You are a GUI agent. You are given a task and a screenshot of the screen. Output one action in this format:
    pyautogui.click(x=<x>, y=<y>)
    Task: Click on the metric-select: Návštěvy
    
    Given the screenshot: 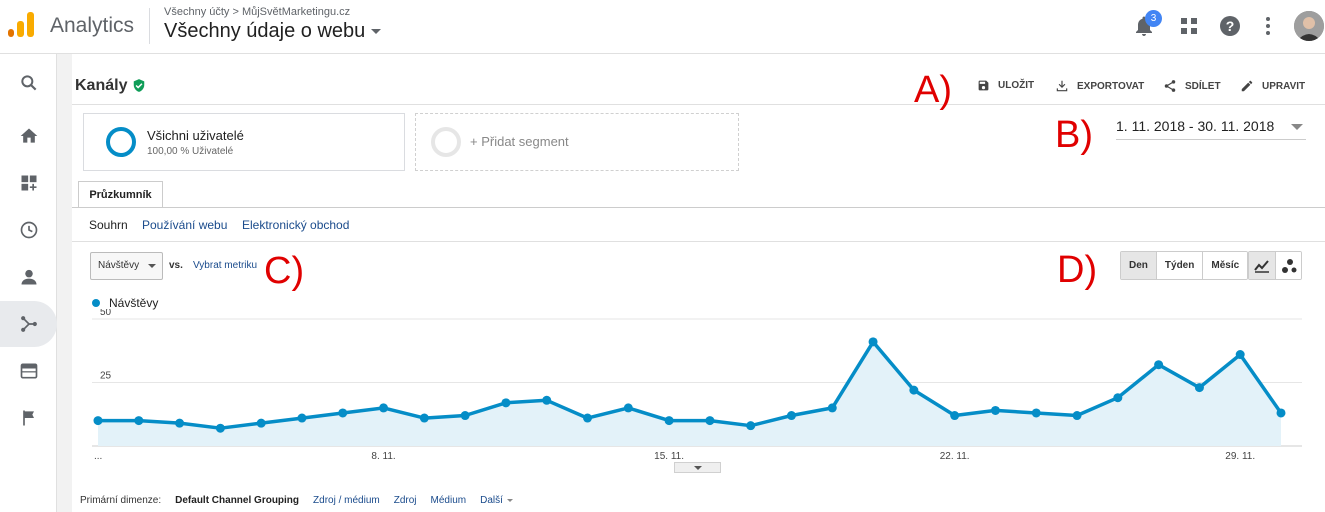 What is the action you would take?
    pyautogui.click(x=126, y=266)
    